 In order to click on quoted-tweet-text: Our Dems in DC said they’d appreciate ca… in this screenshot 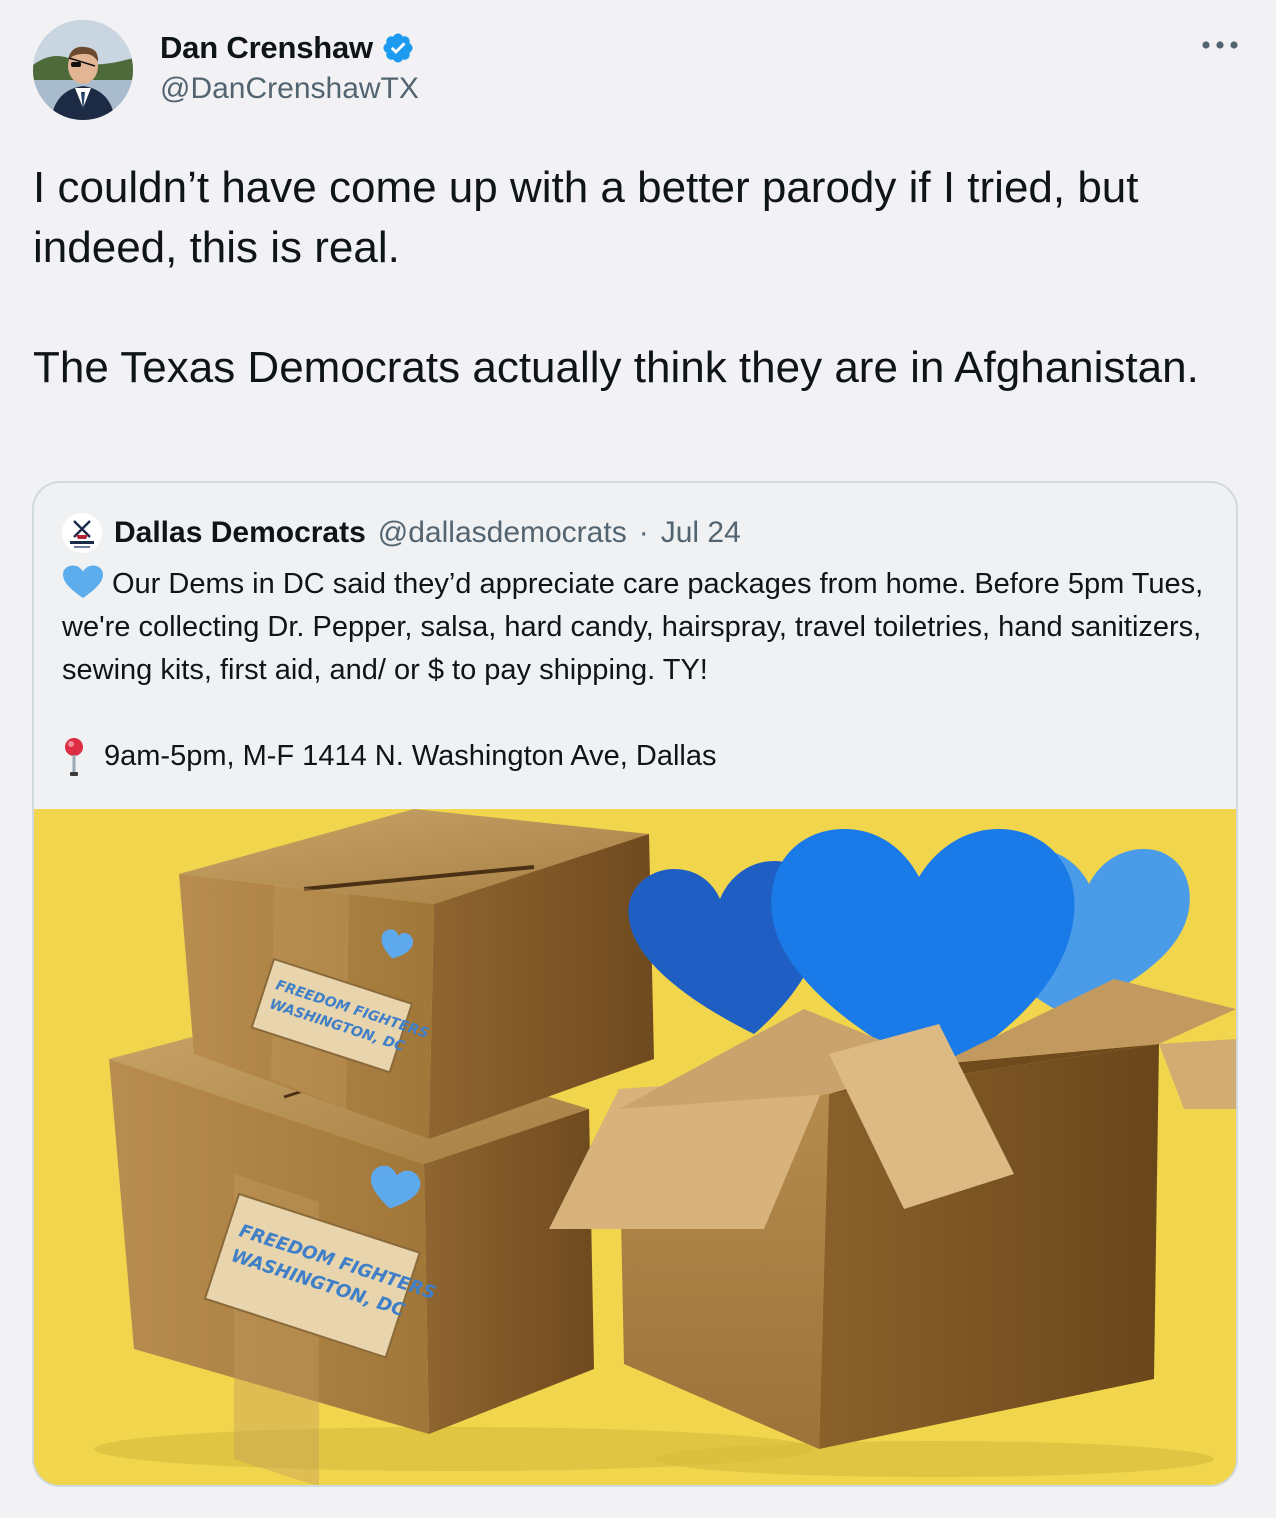, I will do `click(642, 627)`.